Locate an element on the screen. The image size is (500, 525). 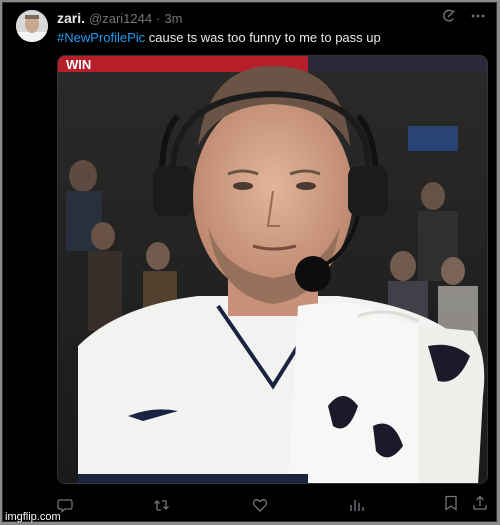
share-icon is located at coordinates (480, 505).